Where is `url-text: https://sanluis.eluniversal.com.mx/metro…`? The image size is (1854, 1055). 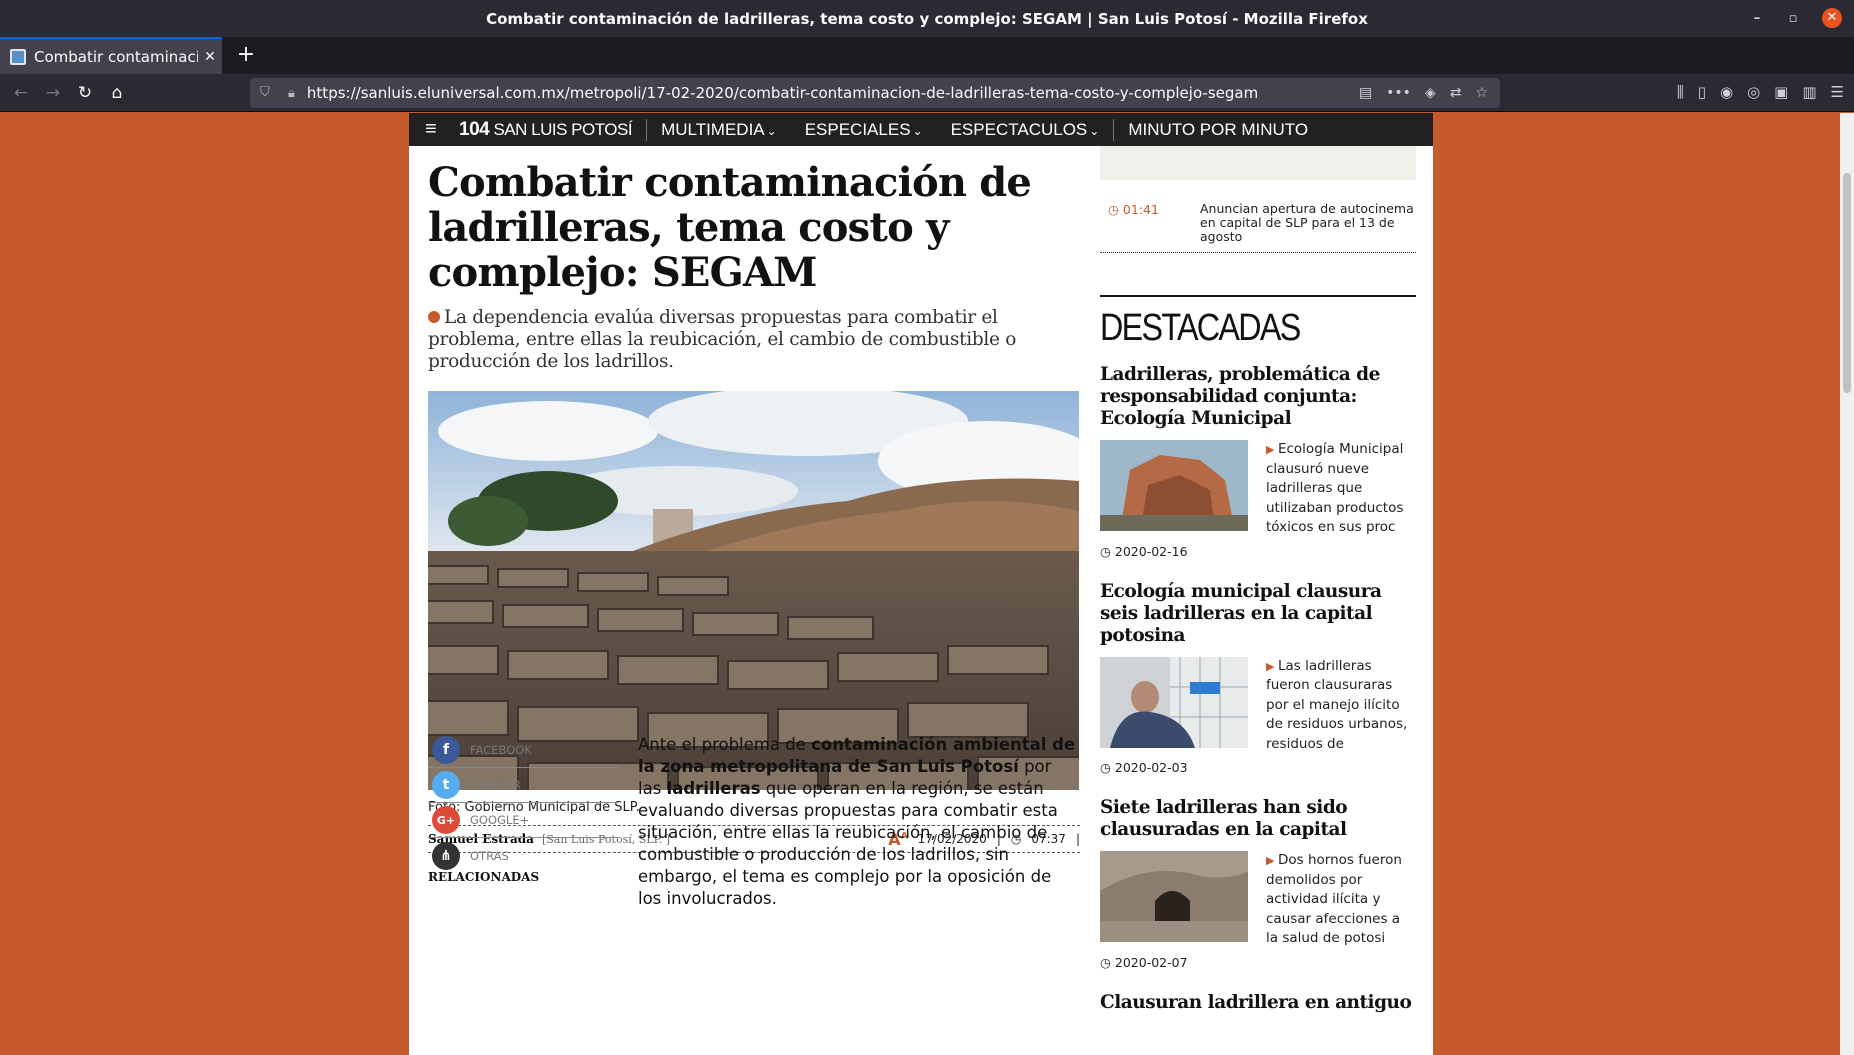
url-text: https://sanluis.eluniversal.com.mx/metro… is located at coordinates (833, 93).